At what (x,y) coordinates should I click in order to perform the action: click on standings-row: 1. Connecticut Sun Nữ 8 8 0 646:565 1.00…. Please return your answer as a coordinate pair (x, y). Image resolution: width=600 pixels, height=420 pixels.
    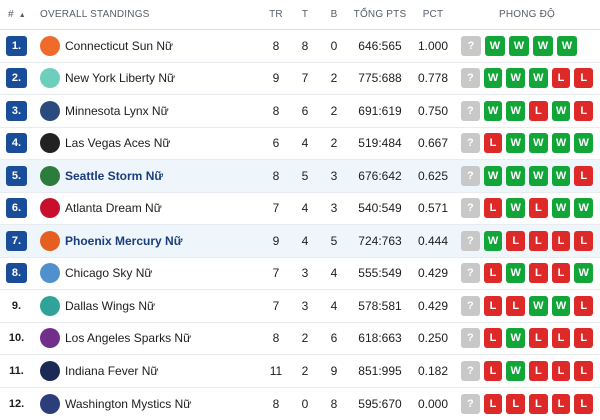
    Looking at the image, I should click on (300, 46).